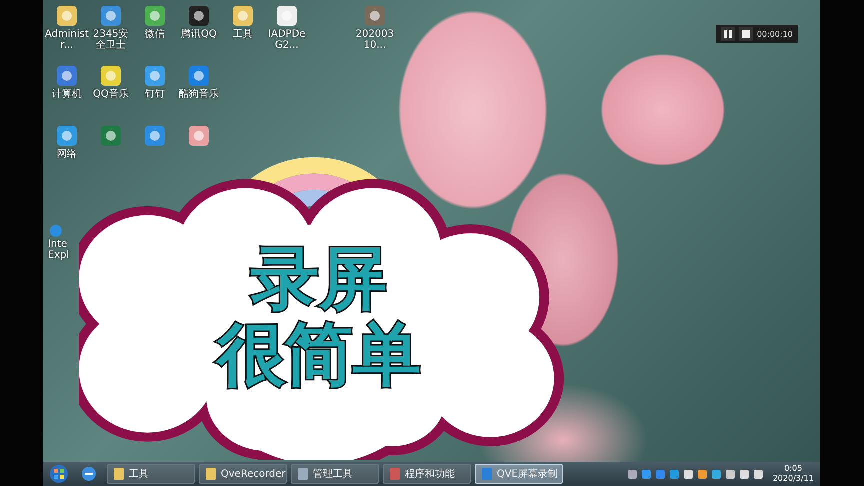 The width and height of the screenshot is (864, 486). What do you see at coordinates (793, 479) in the screenshot?
I see `clock-date: 2020/3/11` at bounding box center [793, 479].